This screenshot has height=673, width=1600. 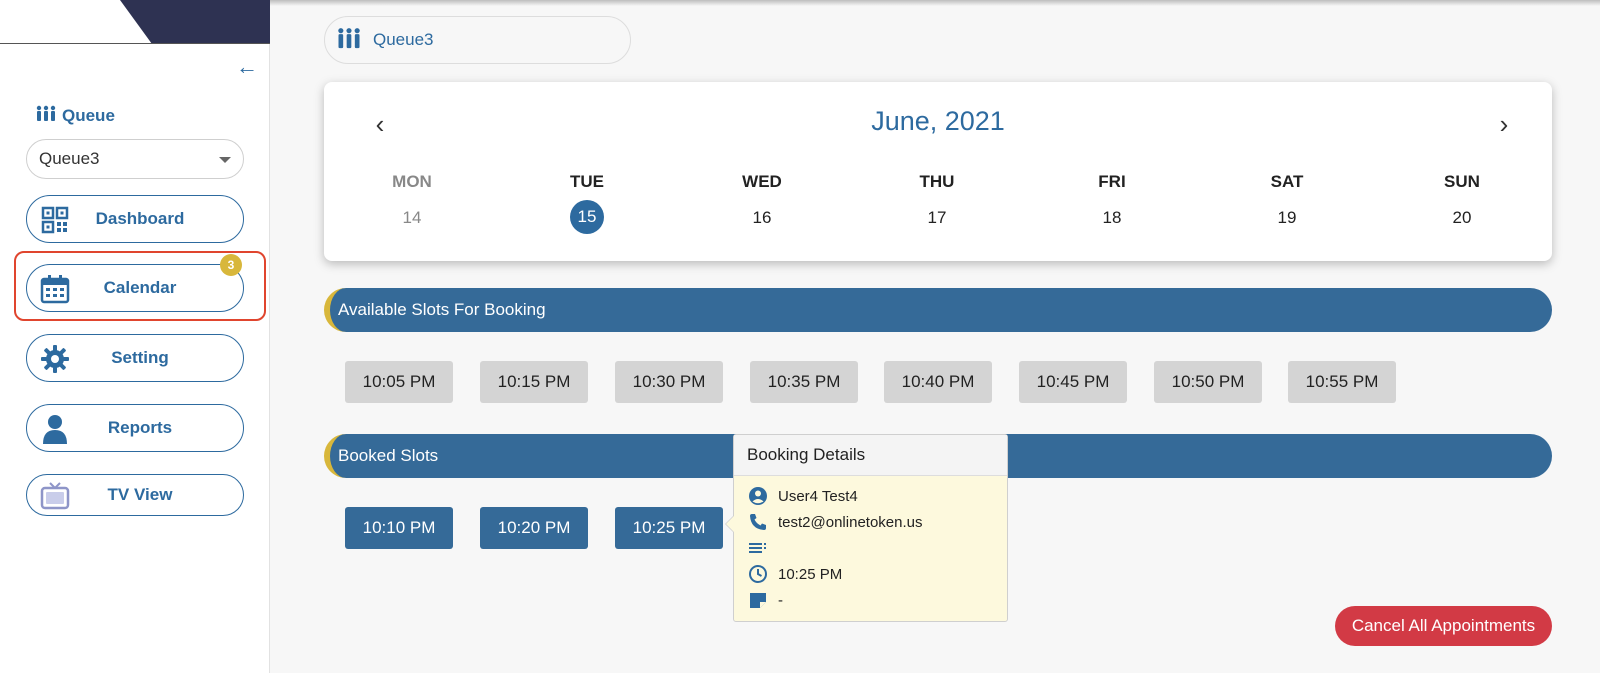 I want to click on queue-chip: Queue3, so click(x=477, y=40).